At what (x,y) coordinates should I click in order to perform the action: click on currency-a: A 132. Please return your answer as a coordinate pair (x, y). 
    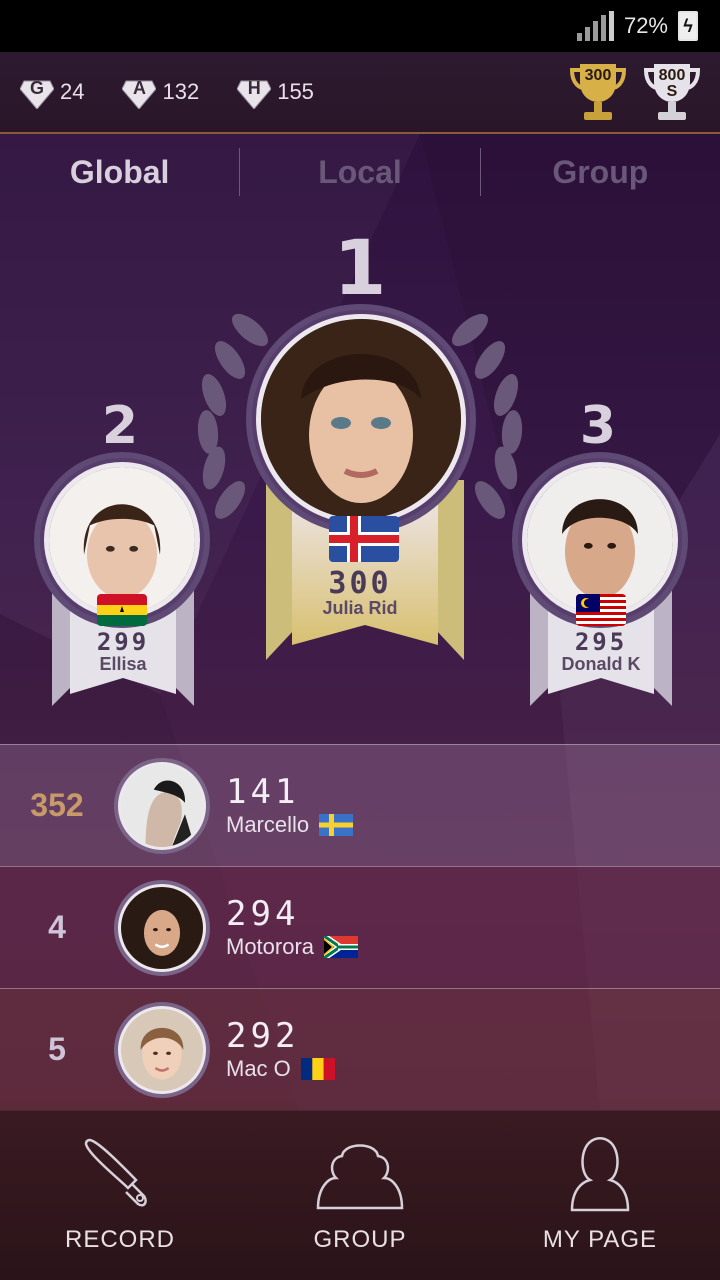
    Looking at the image, I should click on (160, 92).